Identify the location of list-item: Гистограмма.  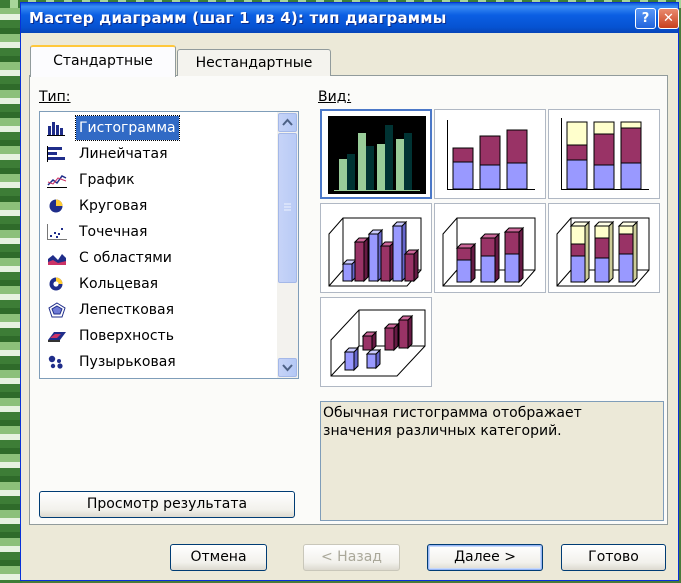
(158, 128).